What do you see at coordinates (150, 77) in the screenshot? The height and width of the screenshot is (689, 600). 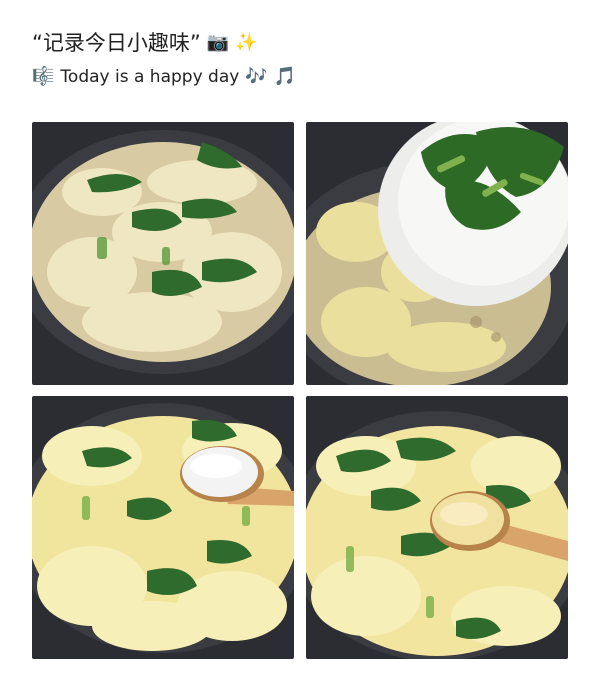 I see `post-subtitle: Today is a happy day` at bounding box center [150, 77].